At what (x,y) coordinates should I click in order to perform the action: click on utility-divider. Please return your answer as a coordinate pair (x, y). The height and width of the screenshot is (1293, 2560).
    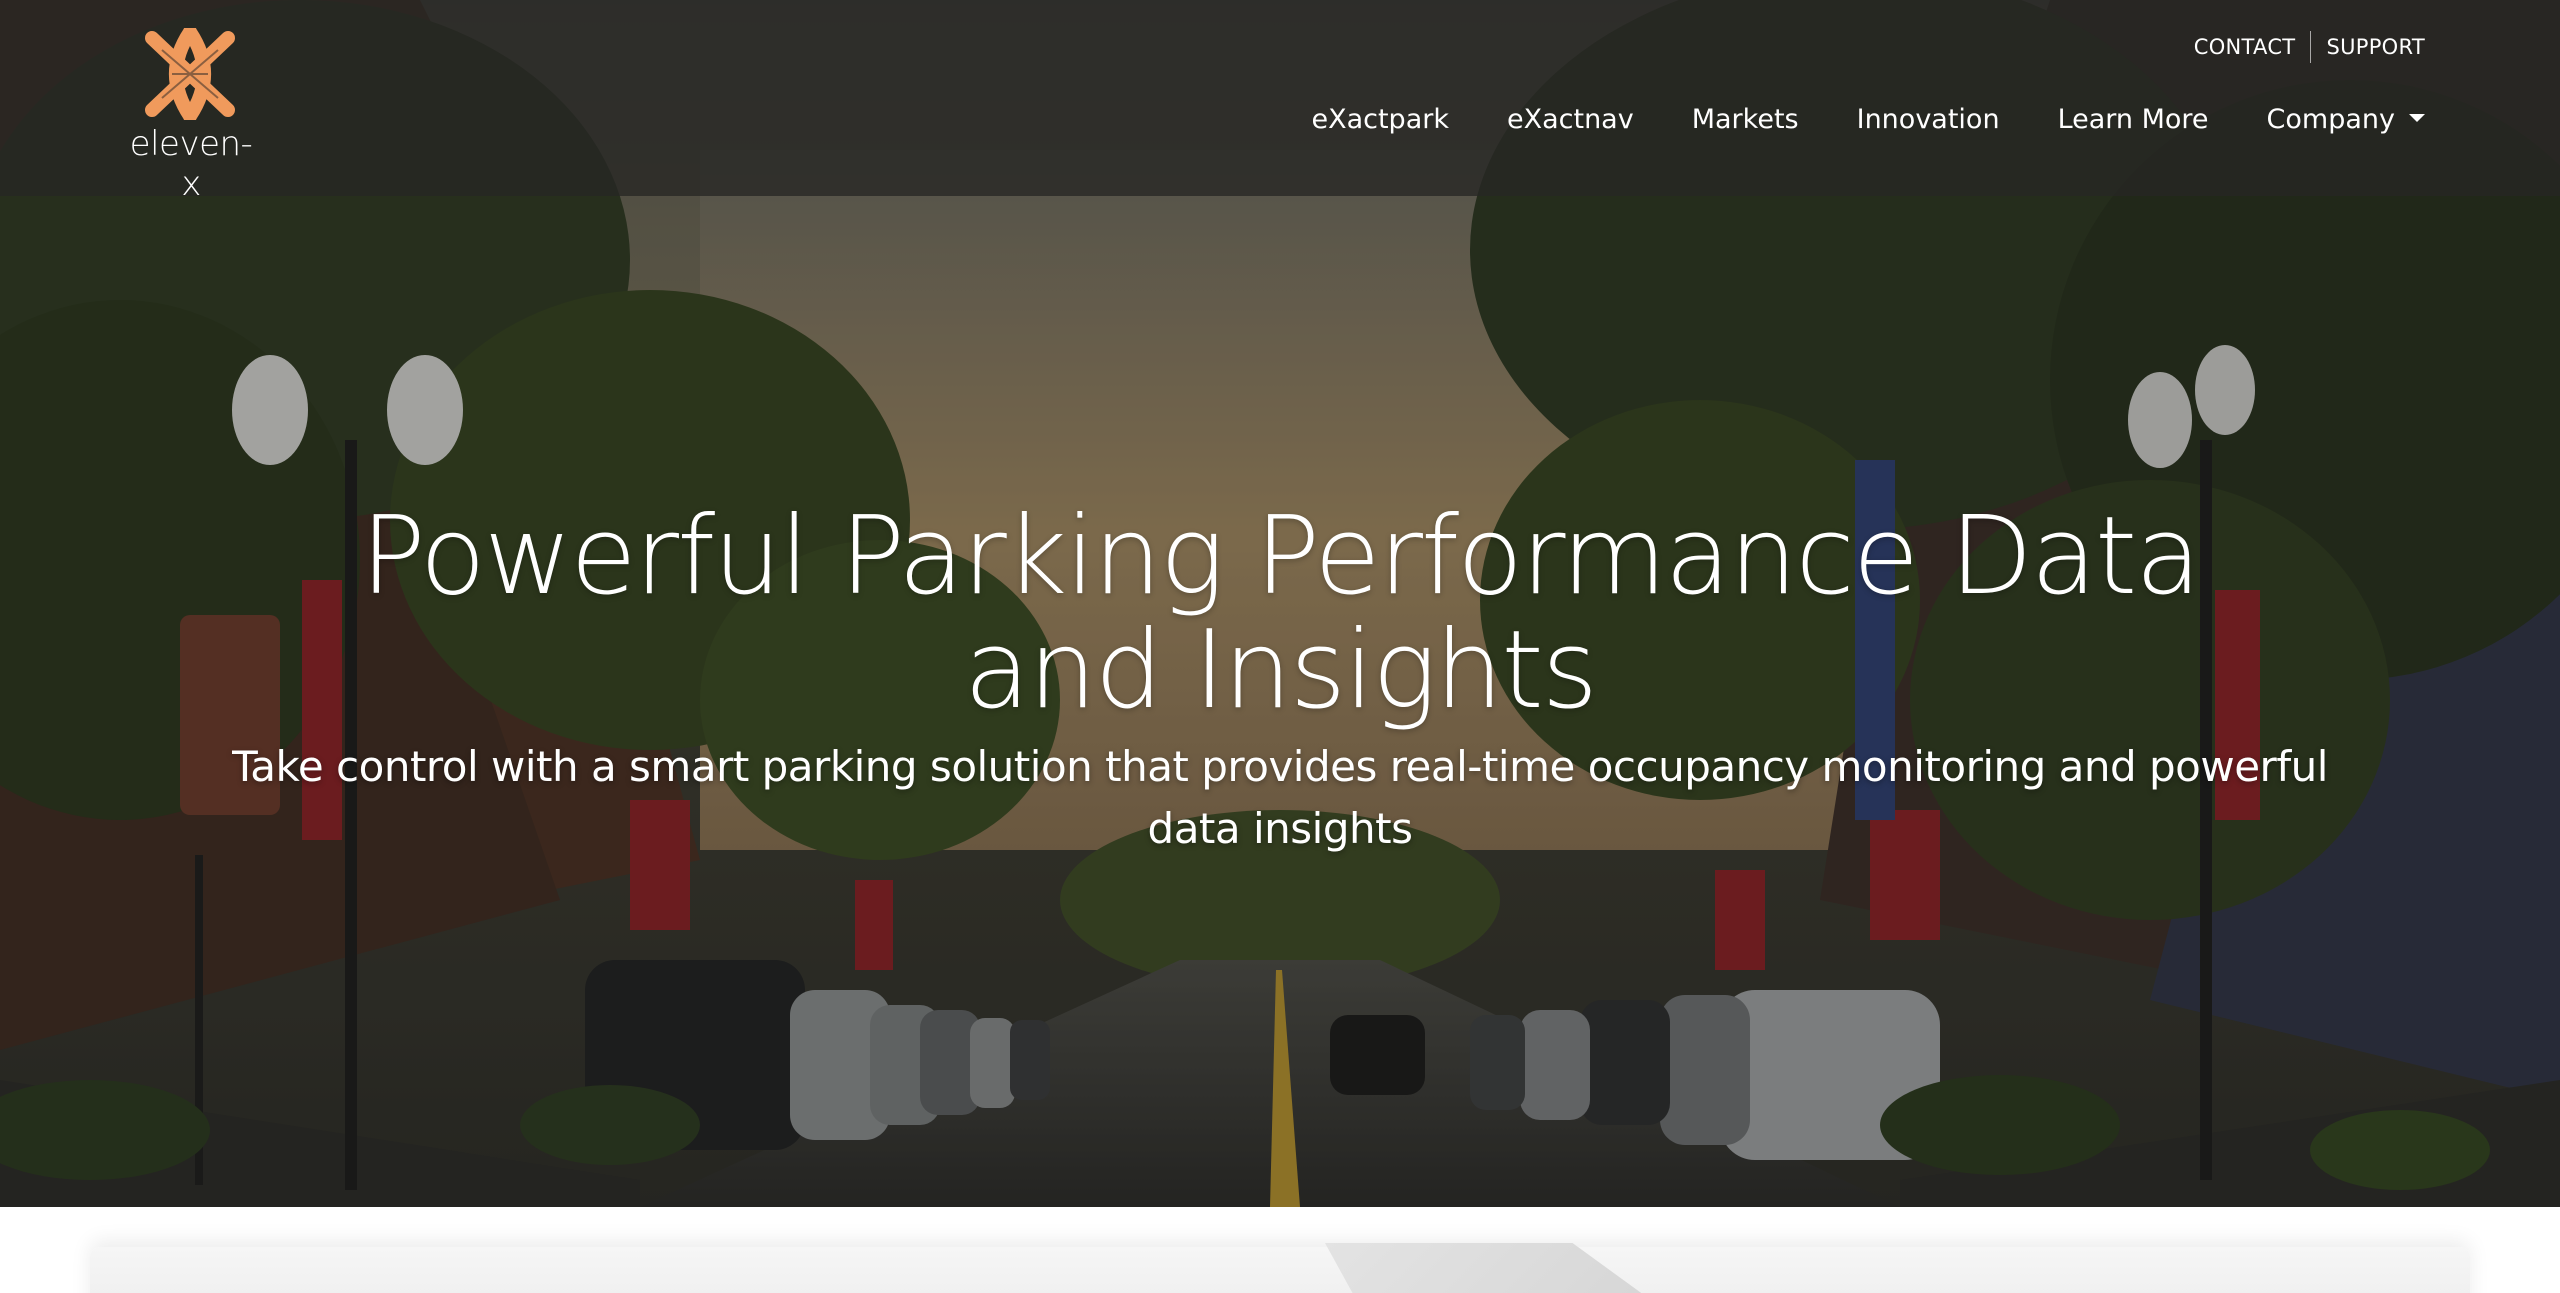
    Looking at the image, I should click on (2311, 47).